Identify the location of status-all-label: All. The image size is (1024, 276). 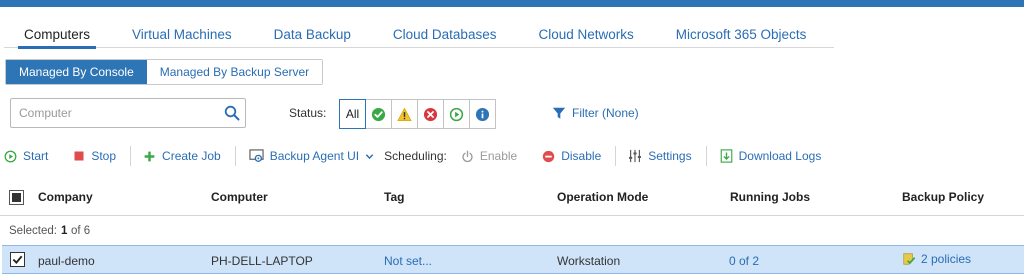
(352, 114).